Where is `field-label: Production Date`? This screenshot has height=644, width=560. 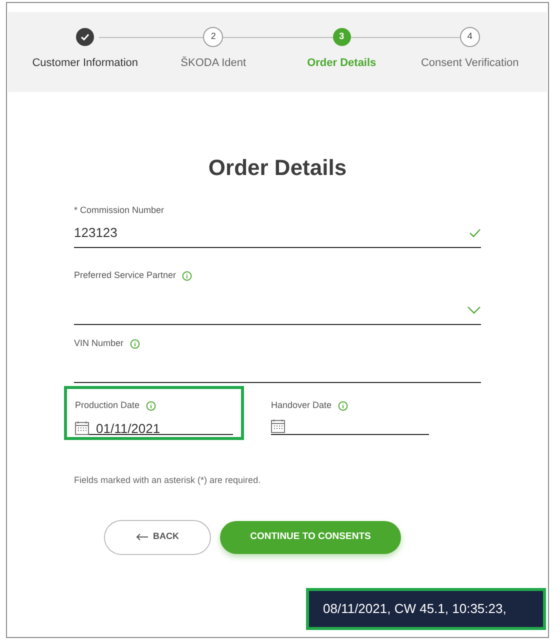
field-label: Production Date is located at coordinates (107, 405).